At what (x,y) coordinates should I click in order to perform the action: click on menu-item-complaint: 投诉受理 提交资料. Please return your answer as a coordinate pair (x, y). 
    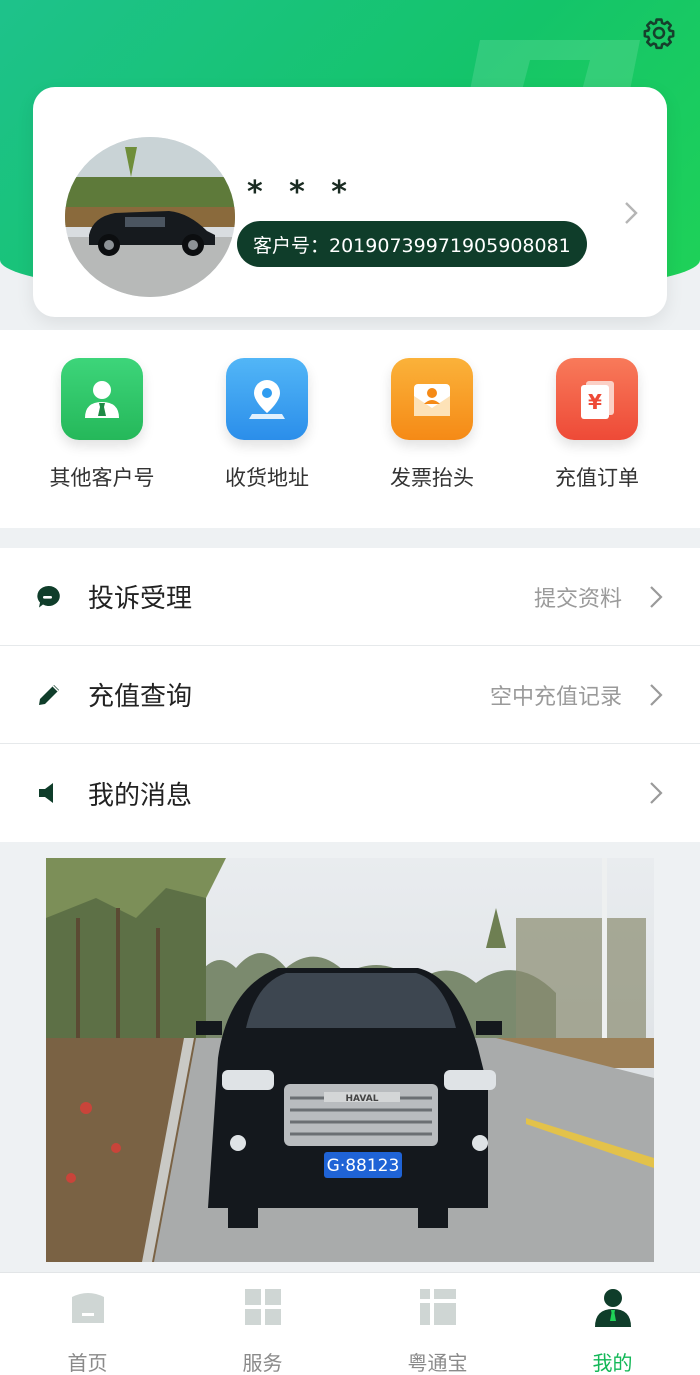
    Looking at the image, I should click on (350, 597).